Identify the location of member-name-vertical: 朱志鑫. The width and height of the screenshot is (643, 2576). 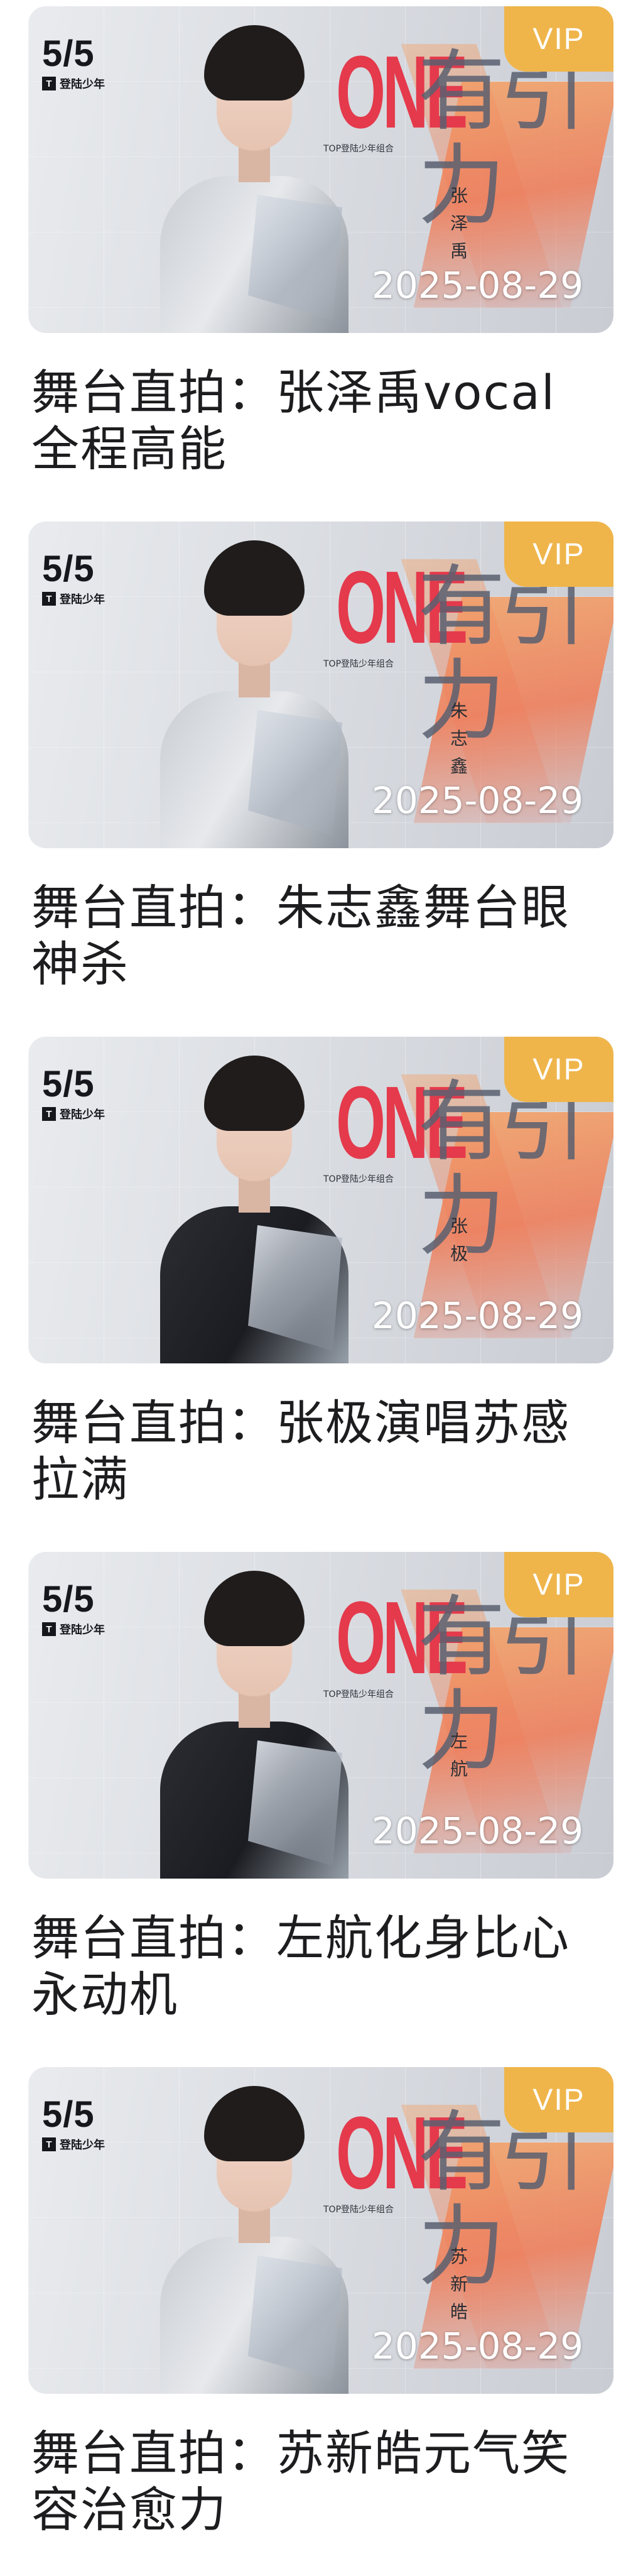
(459, 739).